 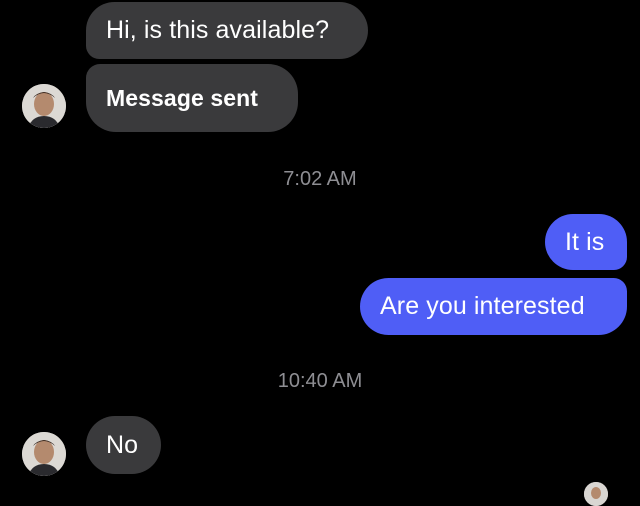 I want to click on message-bubble-outgoing: Are you interested, so click(x=493, y=306).